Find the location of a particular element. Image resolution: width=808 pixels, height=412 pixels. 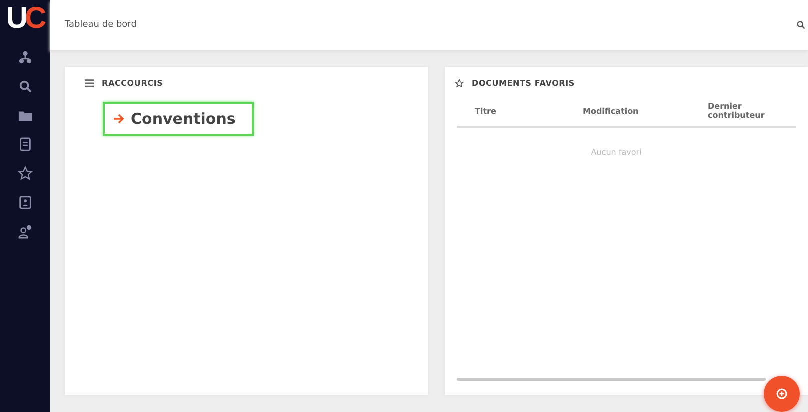

scrollbar is located at coordinates (611, 379).